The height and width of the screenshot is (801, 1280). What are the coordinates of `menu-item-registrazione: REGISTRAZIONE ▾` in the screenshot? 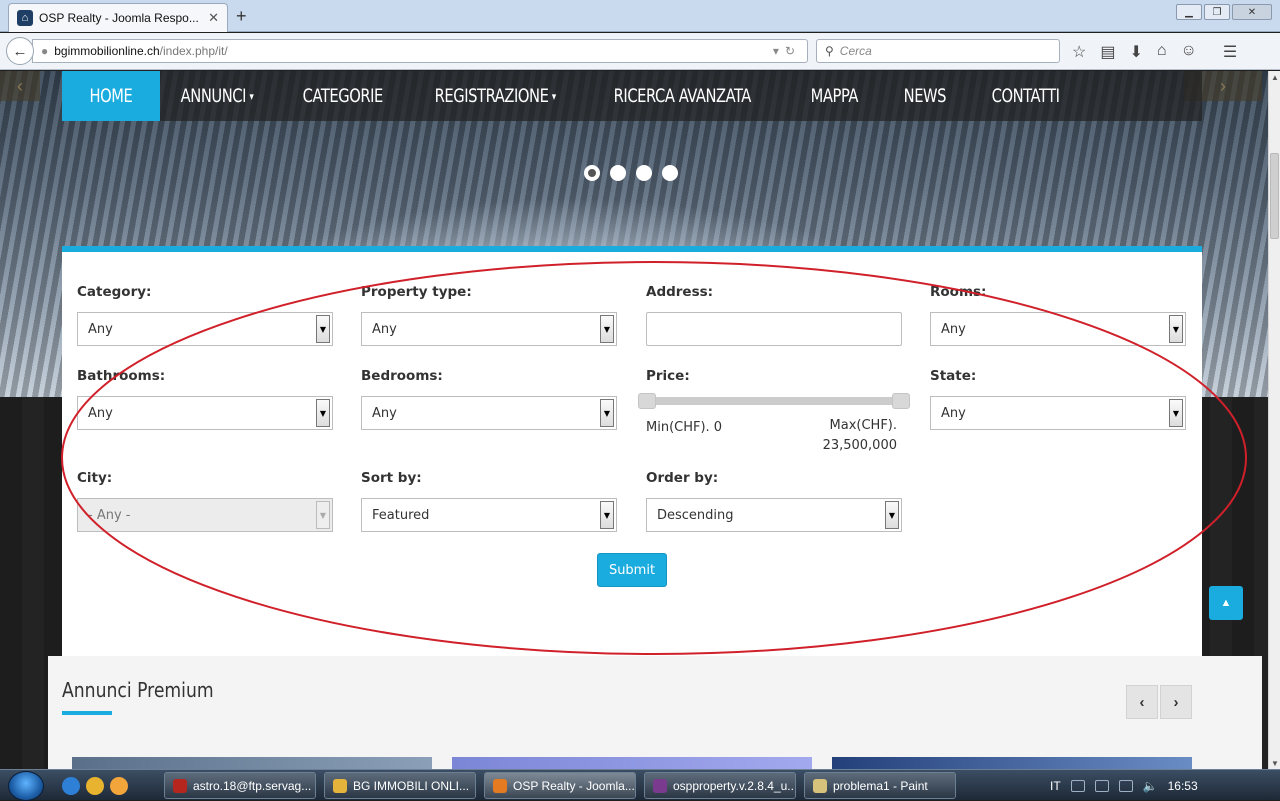 It's located at (495, 96).